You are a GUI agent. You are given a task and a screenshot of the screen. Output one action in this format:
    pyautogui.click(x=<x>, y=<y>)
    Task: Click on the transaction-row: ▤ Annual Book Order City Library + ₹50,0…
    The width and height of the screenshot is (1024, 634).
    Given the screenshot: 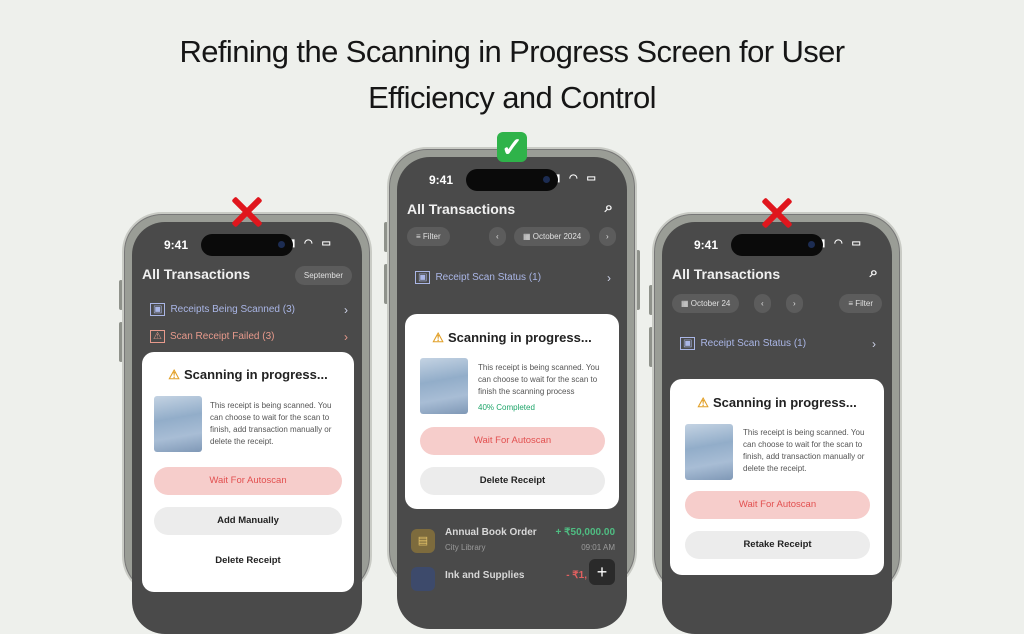 What is the action you would take?
    pyautogui.click(x=512, y=542)
    